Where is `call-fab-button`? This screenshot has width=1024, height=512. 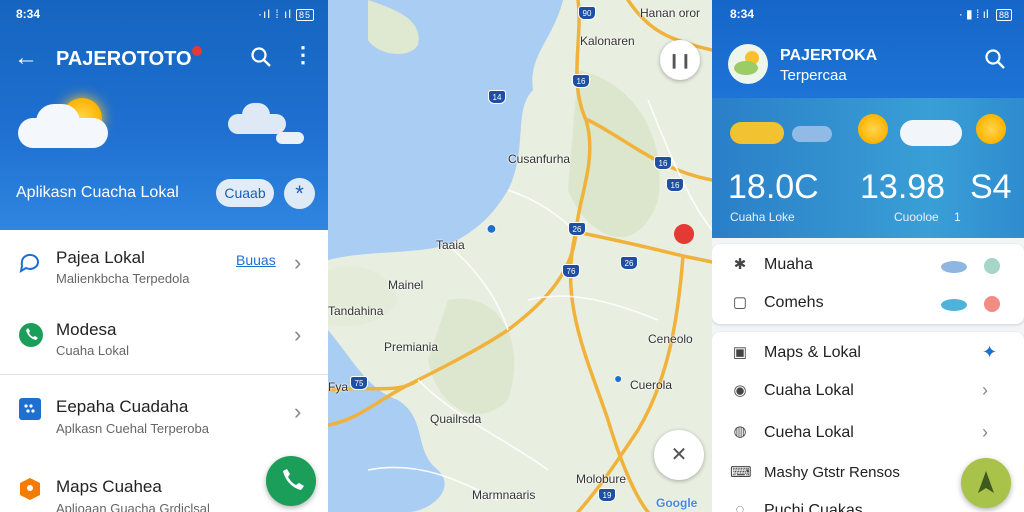
call-fab-button is located at coordinates (291, 481).